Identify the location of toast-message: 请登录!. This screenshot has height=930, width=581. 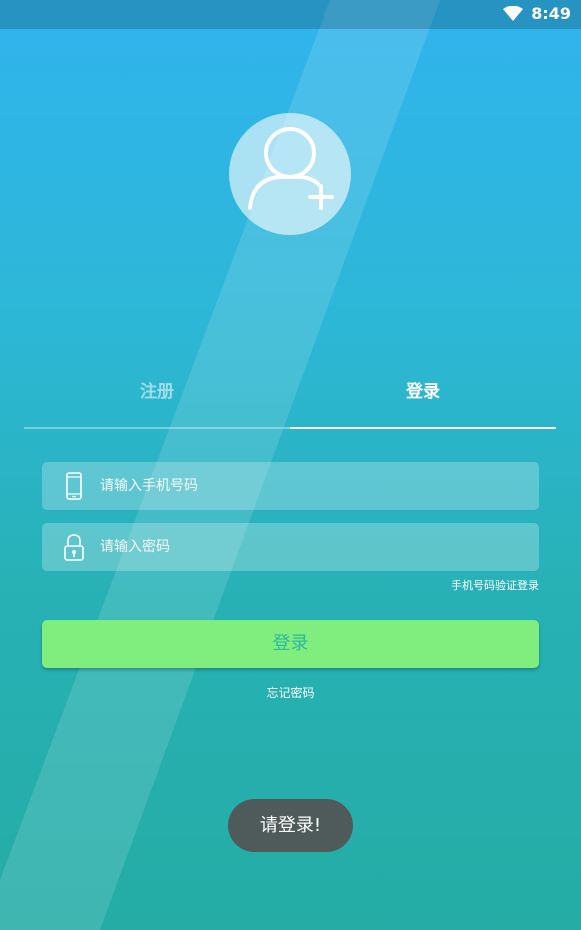
(290, 825).